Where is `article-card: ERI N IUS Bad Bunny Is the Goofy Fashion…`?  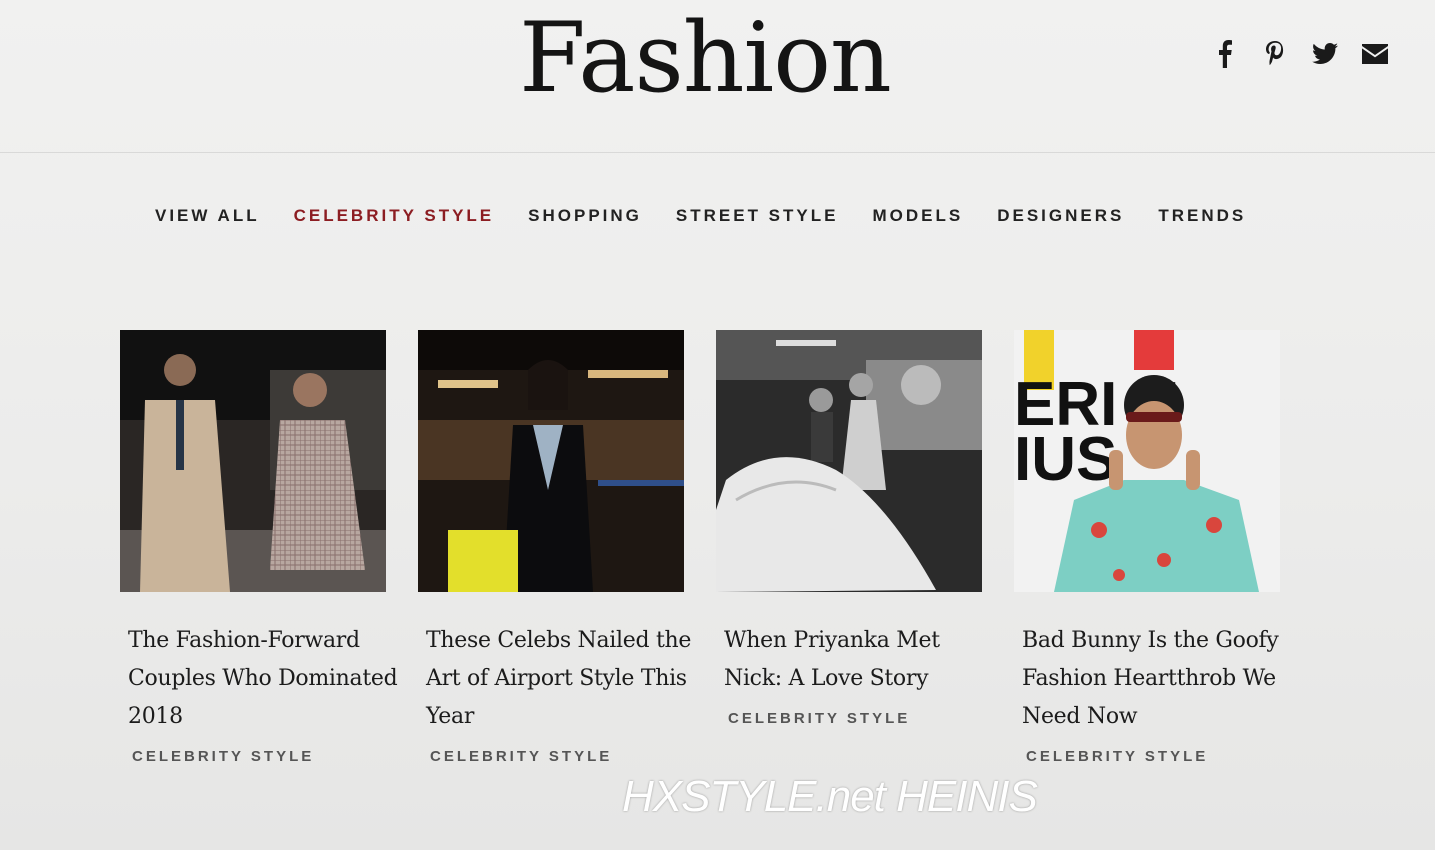
article-card: ERI N IUS Bad Bunny Is the Goofy Fashion… is located at coordinates (1147, 547).